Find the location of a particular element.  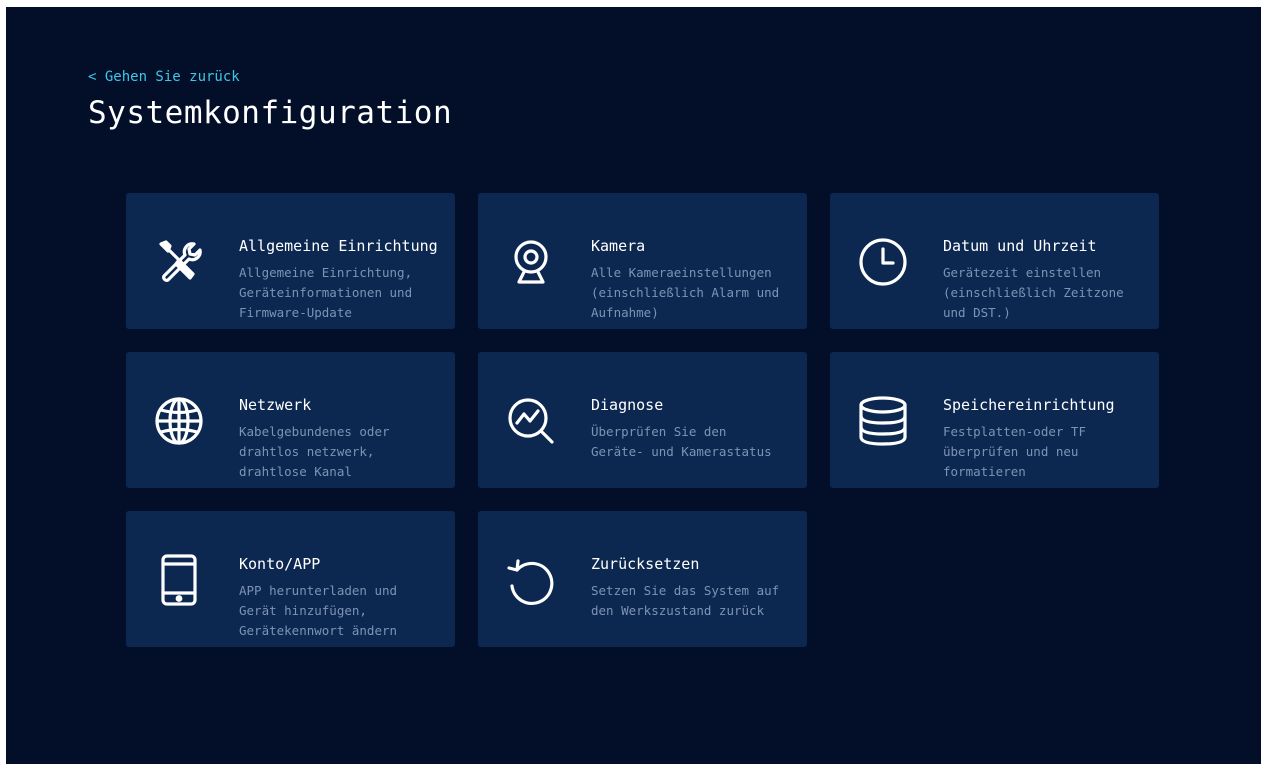

diagnosis-icon is located at coordinates (531, 421).